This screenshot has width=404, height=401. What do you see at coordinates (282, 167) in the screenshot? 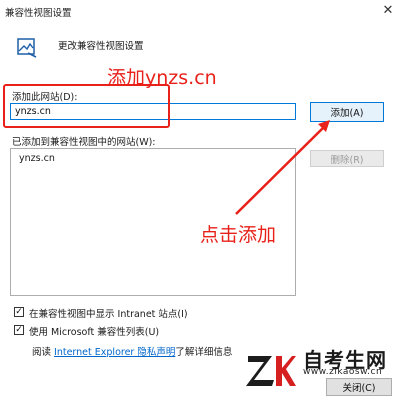
I see `annotation-arrow` at bounding box center [282, 167].